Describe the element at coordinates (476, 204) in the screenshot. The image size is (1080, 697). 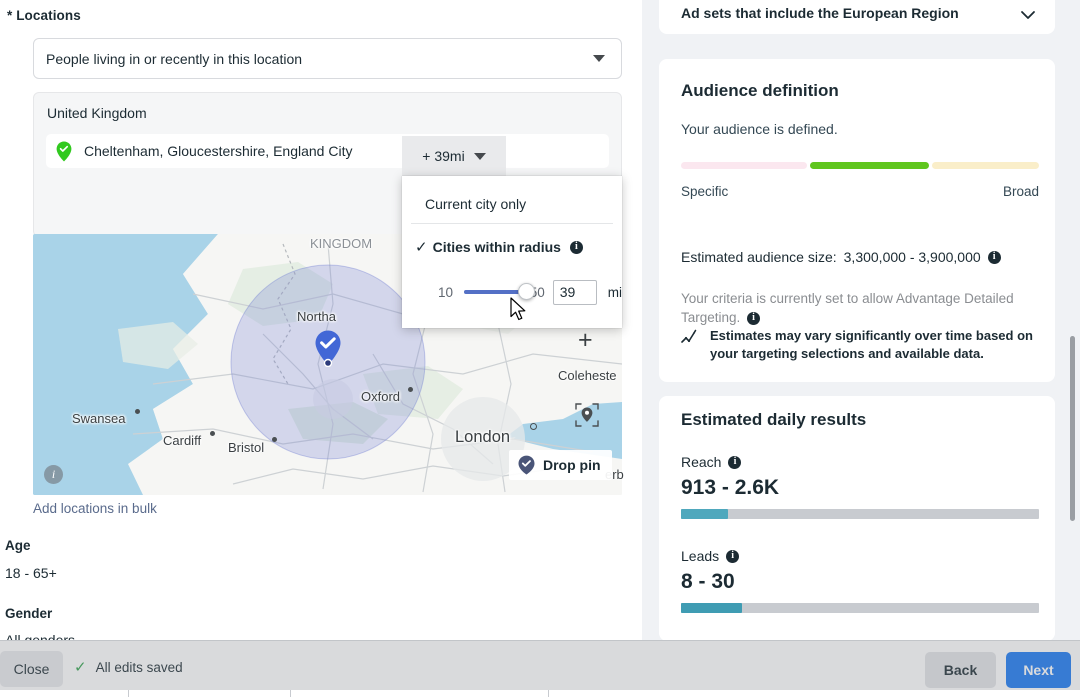
I see `menu-item-label: Current city only` at that location.